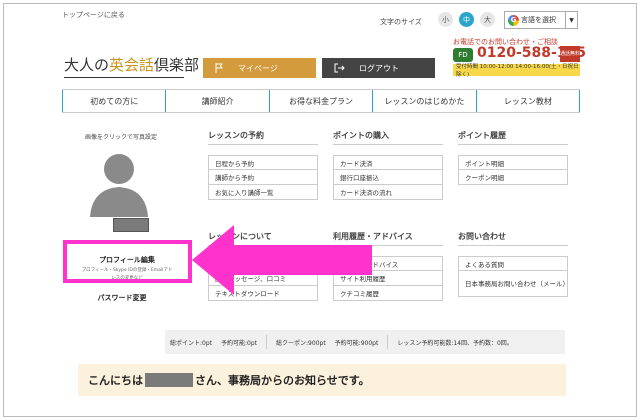 The image size is (640, 420). What do you see at coordinates (239, 343) in the screenshot?
I see `bookable-points: 予約可能:0pt` at bounding box center [239, 343].